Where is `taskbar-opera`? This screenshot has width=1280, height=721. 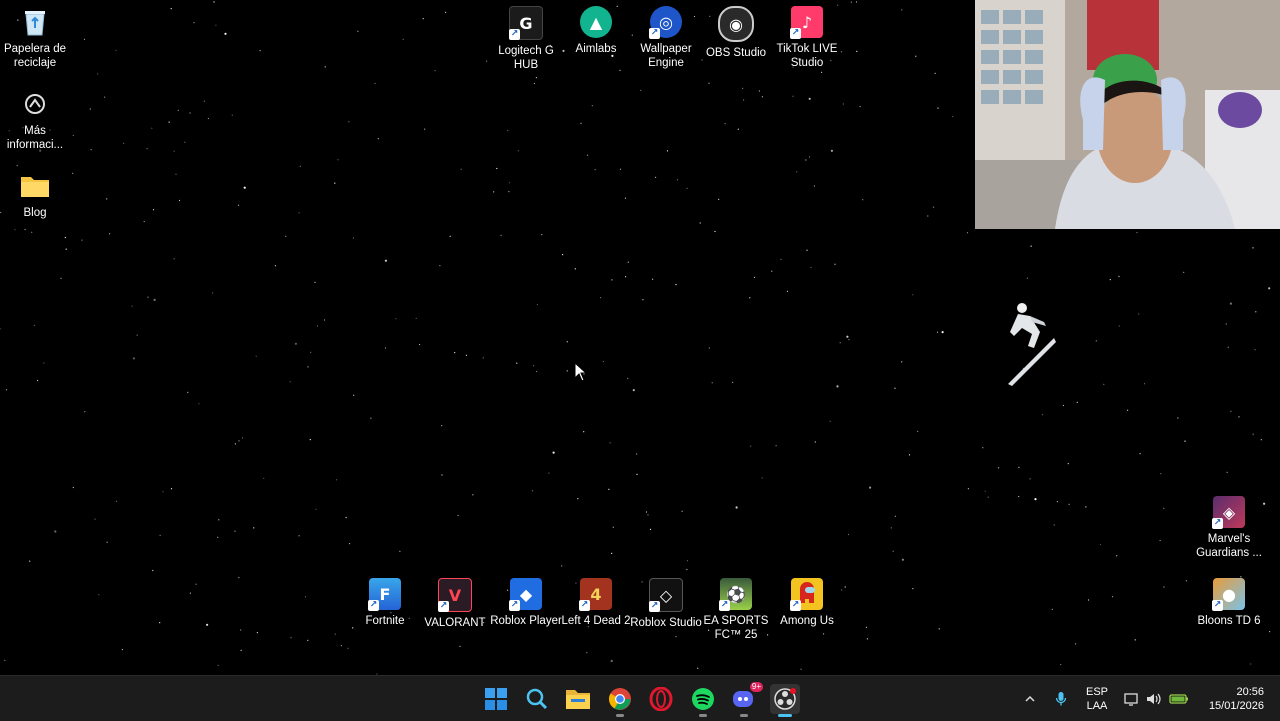 taskbar-opera is located at coordinates (661, 699).